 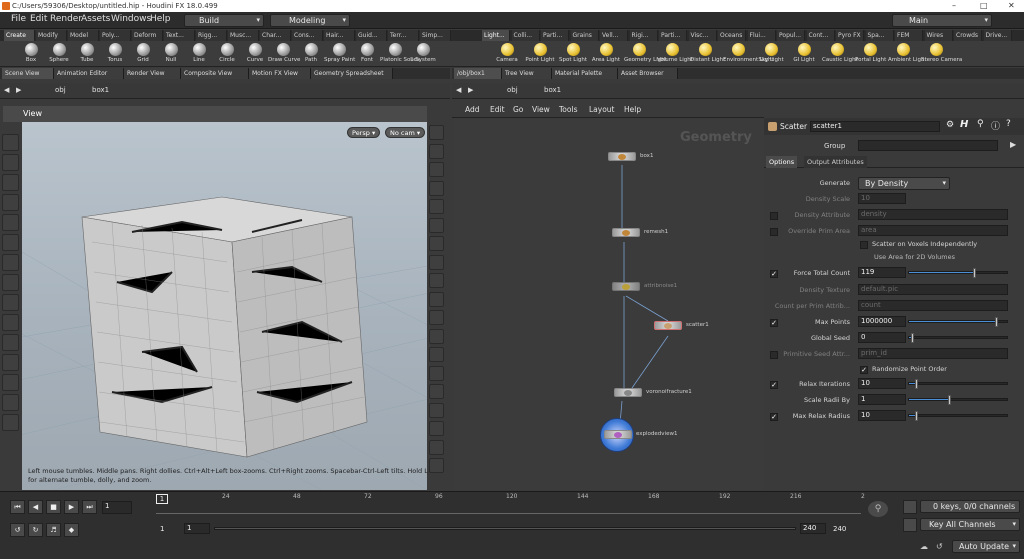 I want to click on path-node: box1, so click(x=552, y=90).